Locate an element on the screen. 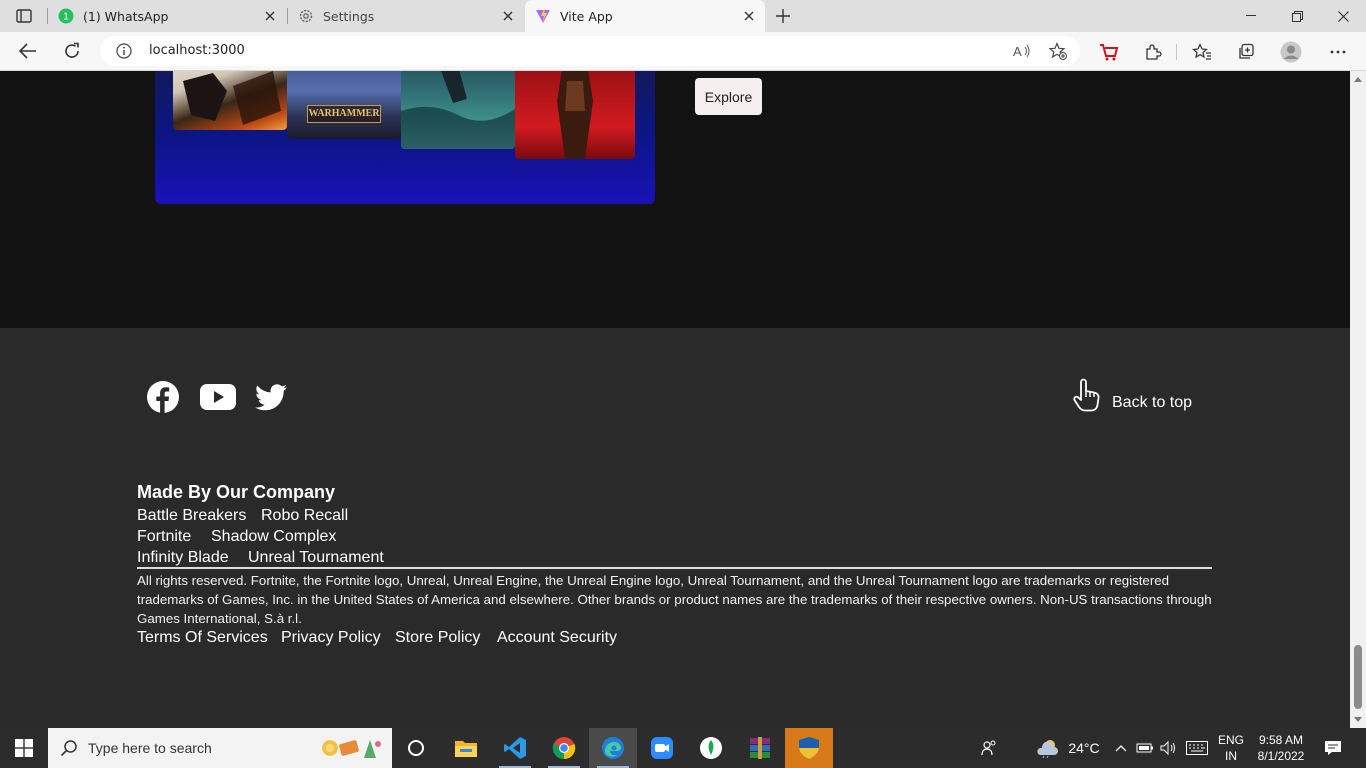 Image resolution: width=1366 pixels, height=768 pixels. game-link-shadow-complex: Shadow Complex is located at coordinates (273, 537).